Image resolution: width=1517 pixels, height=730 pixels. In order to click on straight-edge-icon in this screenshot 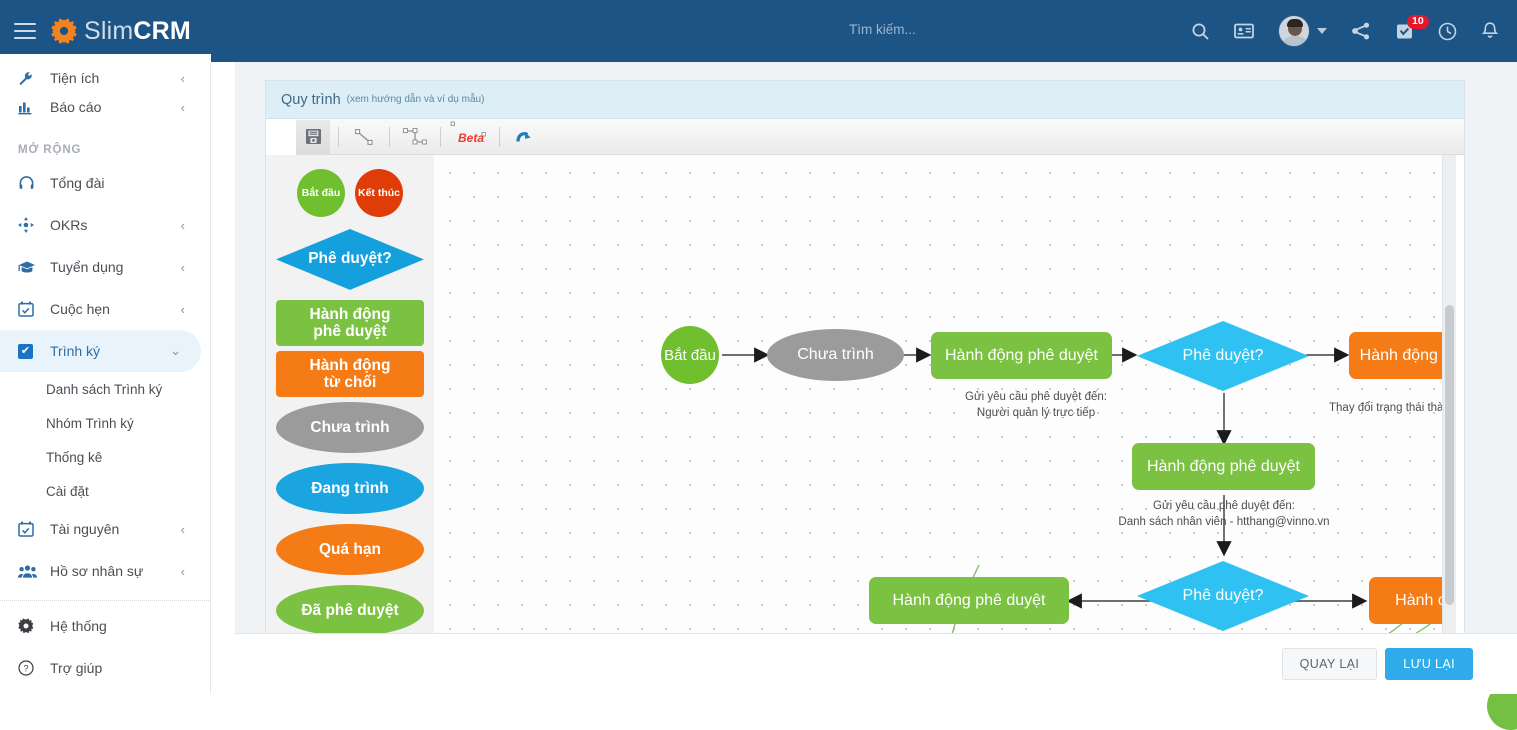, I will do `click(364, 137)`.